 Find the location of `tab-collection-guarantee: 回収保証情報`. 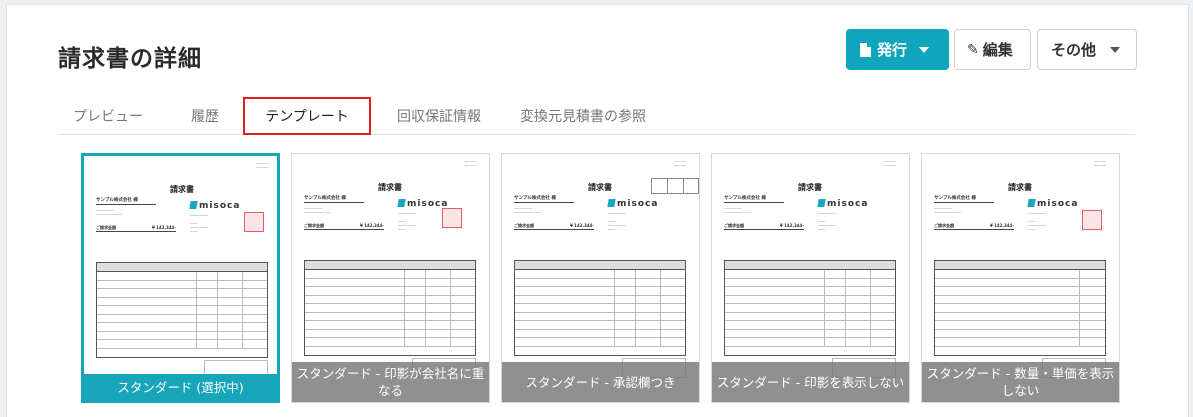

tab-collection-guarantee: 回収保証情報 is located at coordinates (439, 116).